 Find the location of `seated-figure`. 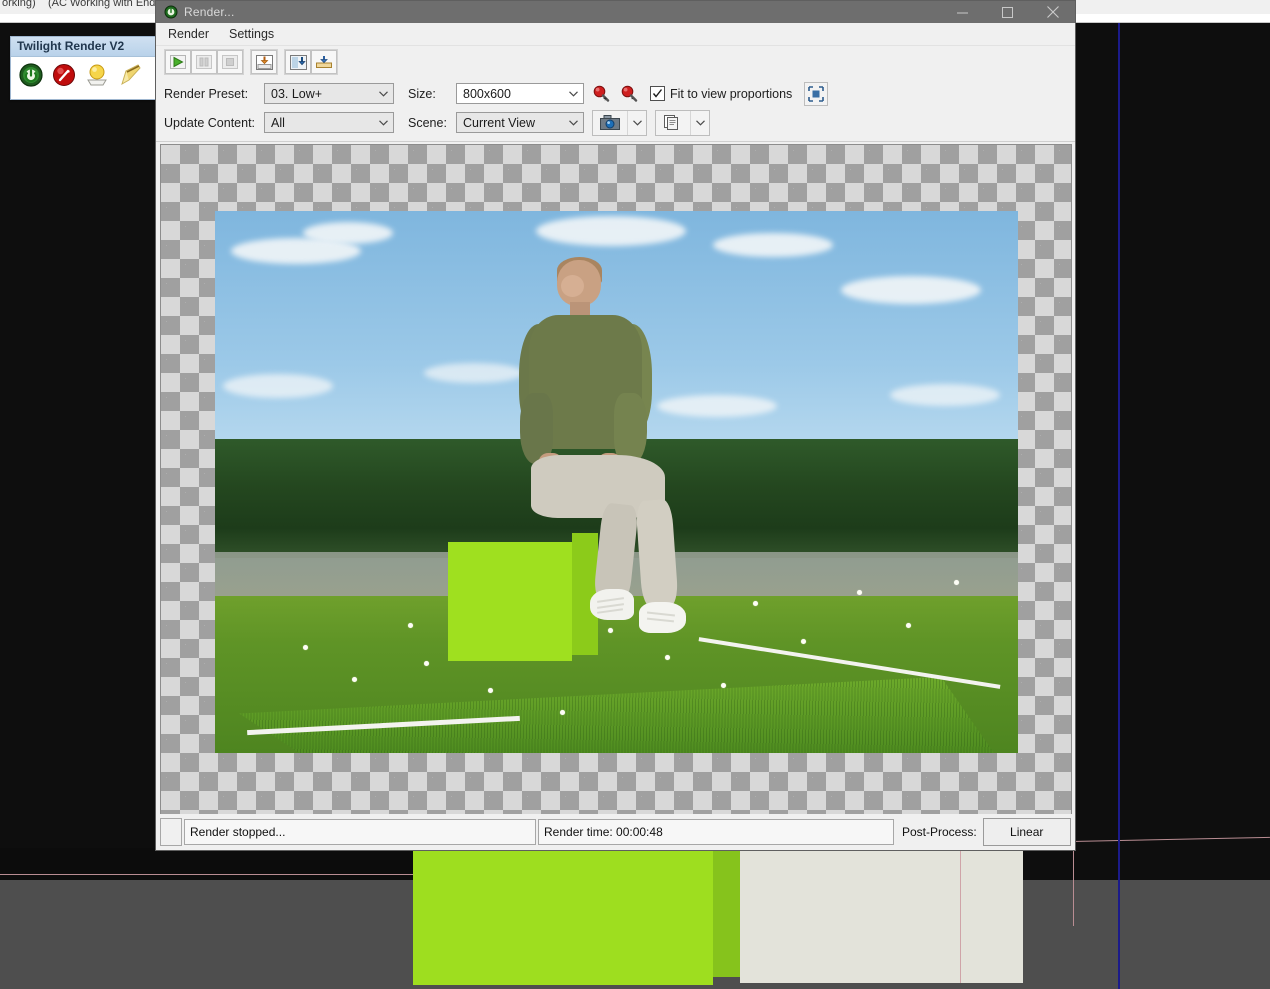

seated-figure is located at coordinates (608, 480).